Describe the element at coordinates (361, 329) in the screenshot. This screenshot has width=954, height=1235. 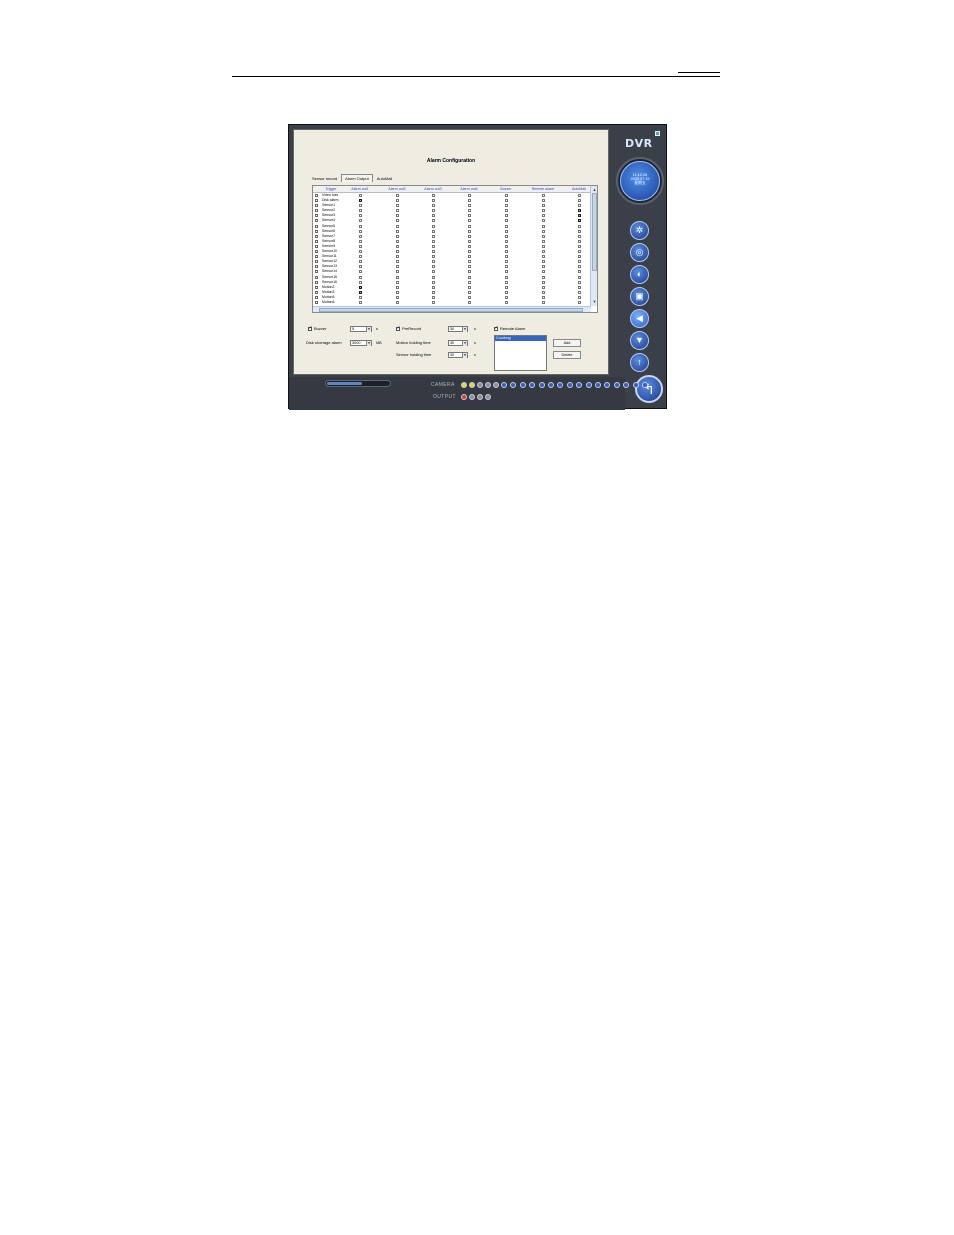
I see `buzzer-duration-select: 5 ▼` at that location.